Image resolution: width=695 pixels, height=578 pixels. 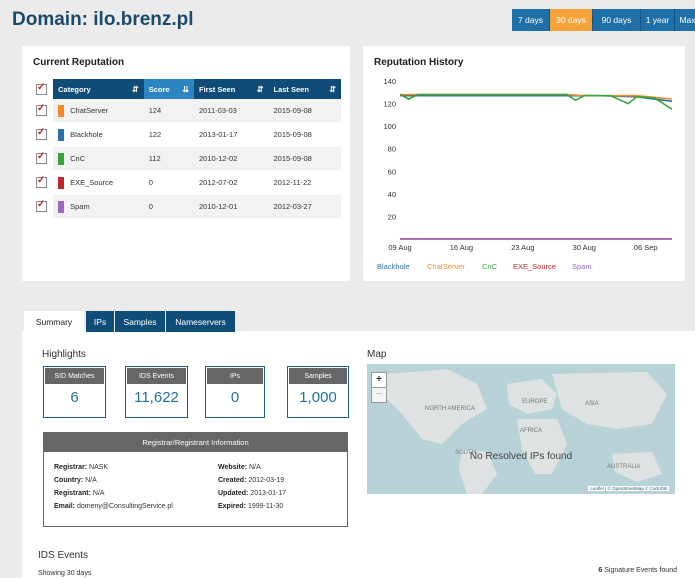 I want to click on stat-value: 11,622, so click(x=156, y=397).